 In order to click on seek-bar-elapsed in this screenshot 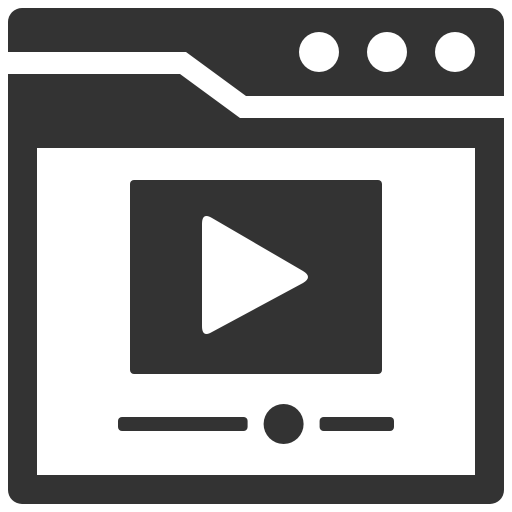, I will do `click(183, 424)`.